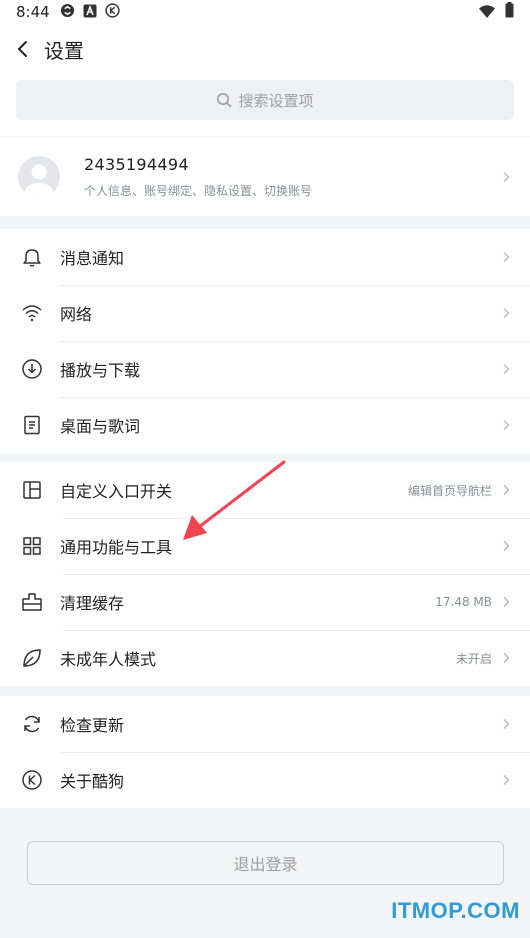  What do you see at coordinates (32, 780) in the screenshot?
I see `kugou-logo-icon` at bounding box center [32, 780].